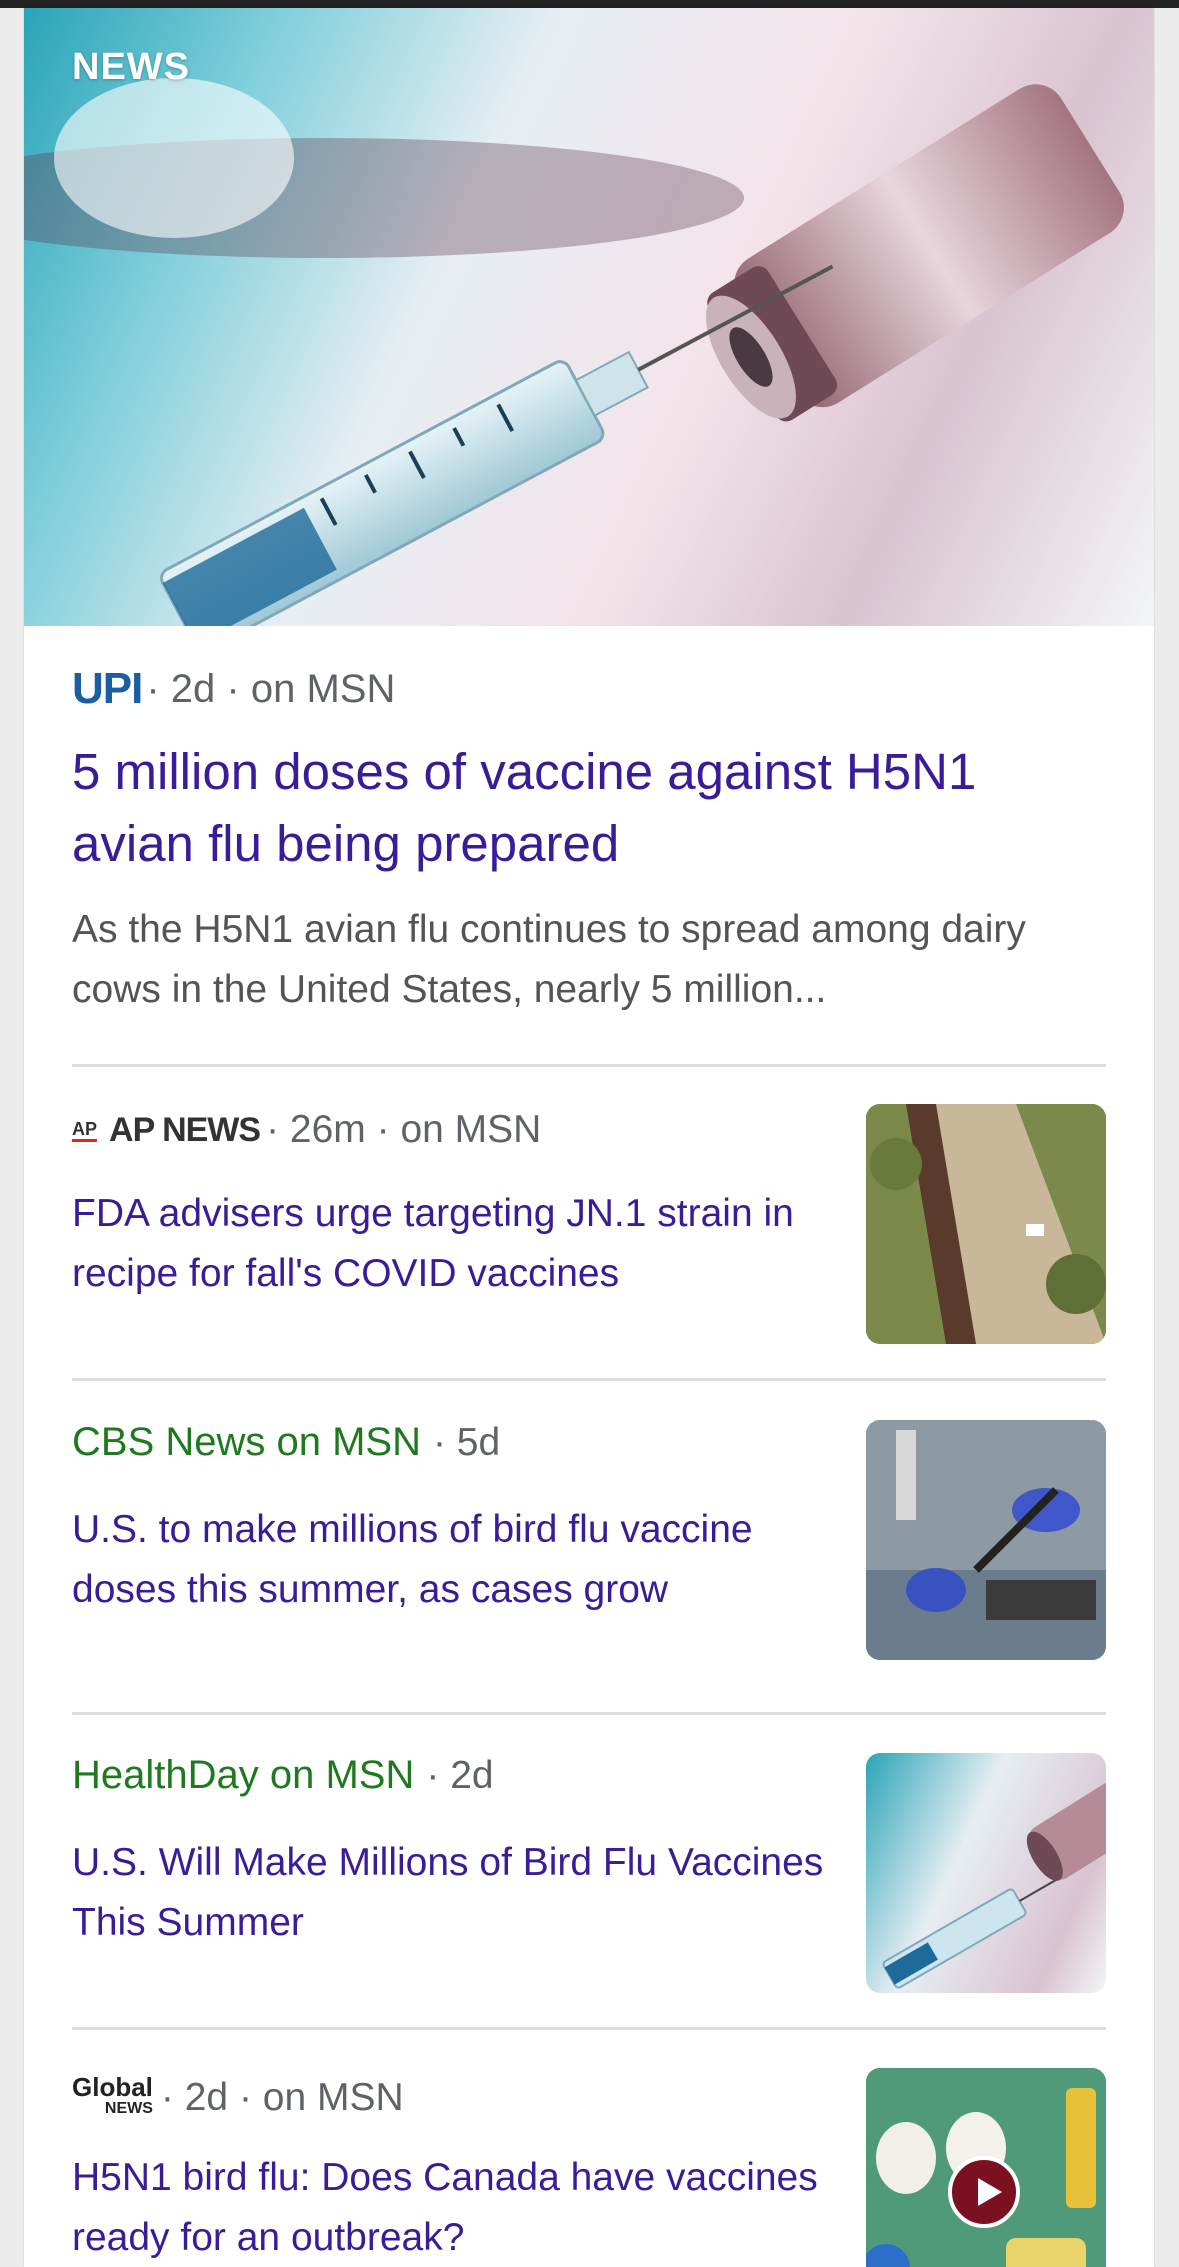 The image size is (1179, 2267). I want to click on main-article-meta: · 2d · on MSN, so click(271, 688).